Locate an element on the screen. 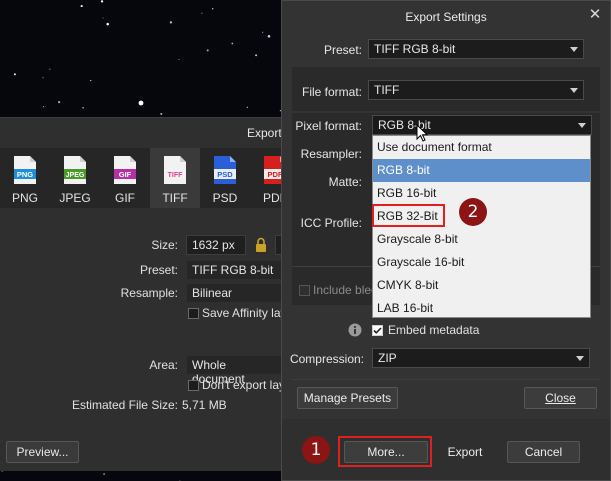  size-width-field: 1632 px is located at coordinates (216, 245).